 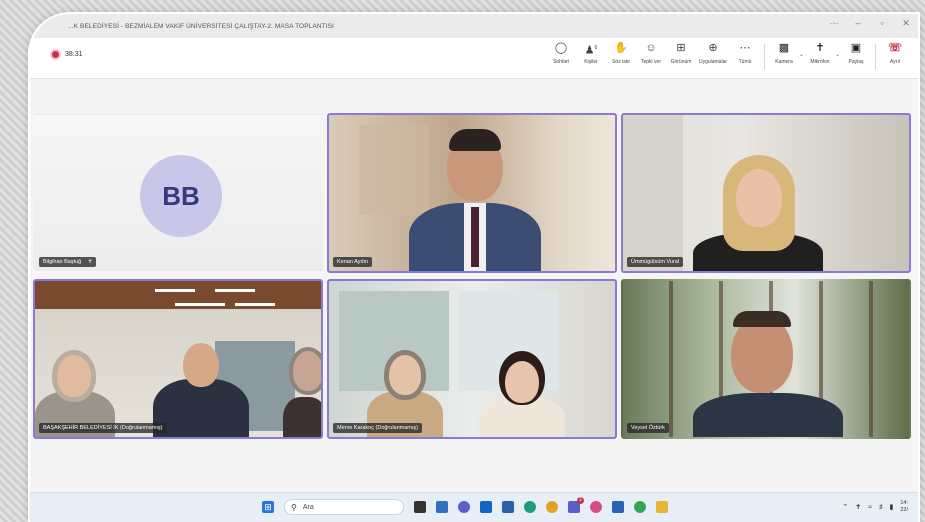 I want to click on participant-tile-merve: Merve Karakoç (Doğrulanmamış), so click(x=472, y=359).